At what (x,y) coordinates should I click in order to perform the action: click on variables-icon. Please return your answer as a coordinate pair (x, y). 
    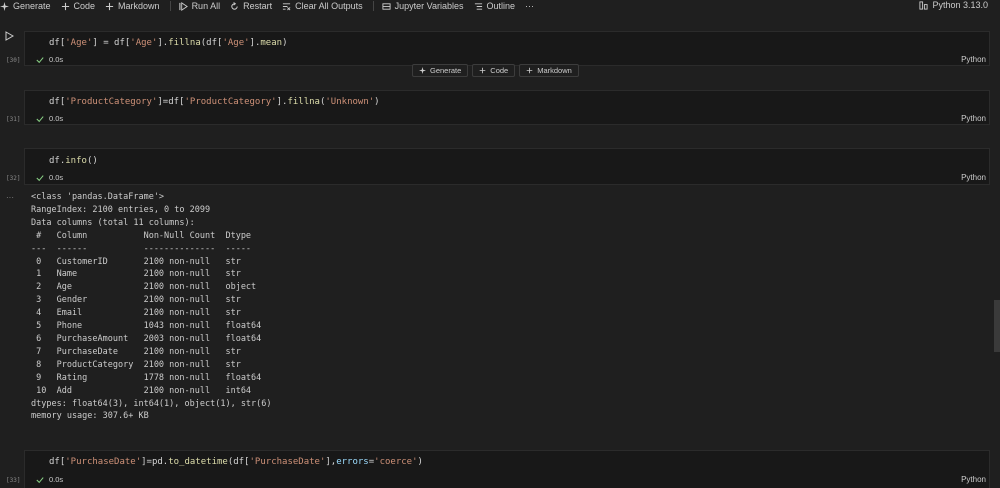
    Looking at the image, I should click on (386, 6).